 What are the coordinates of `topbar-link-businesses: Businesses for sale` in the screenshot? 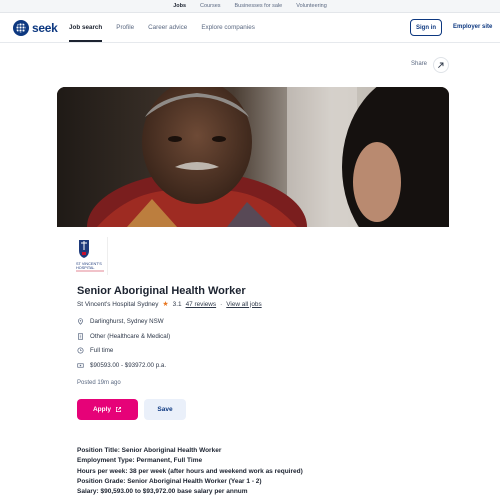 It's located at (259, 6).